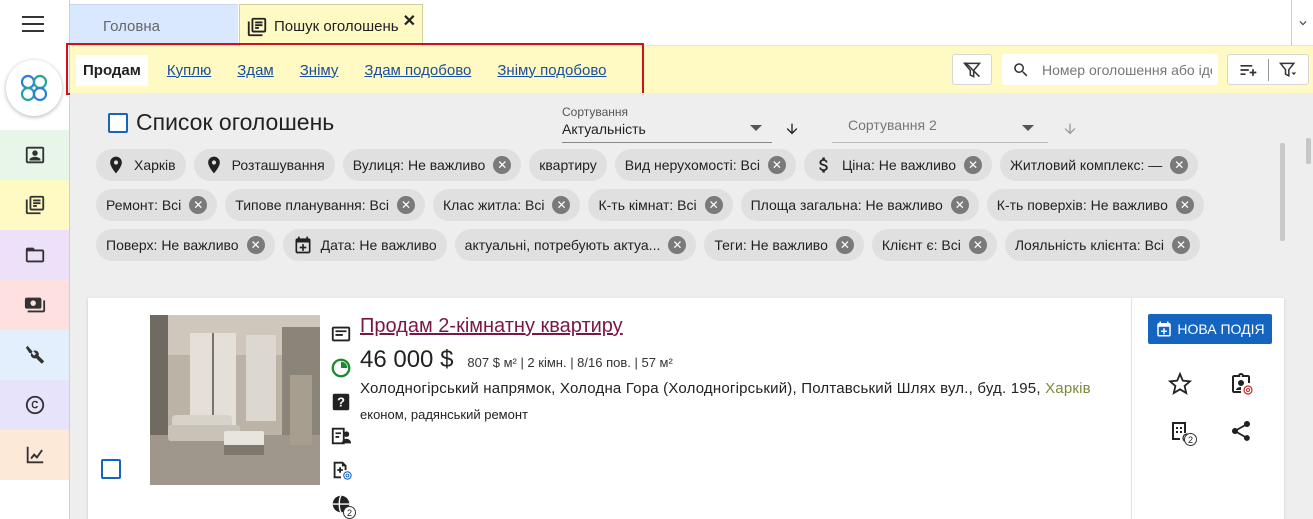 Image resolution: width=1313 pixels, height=519 pixels. What do you see at coordinates (221, 122) in the screenshot?
I see `list-header: Список оголошень` at bounding box center [221, 122].